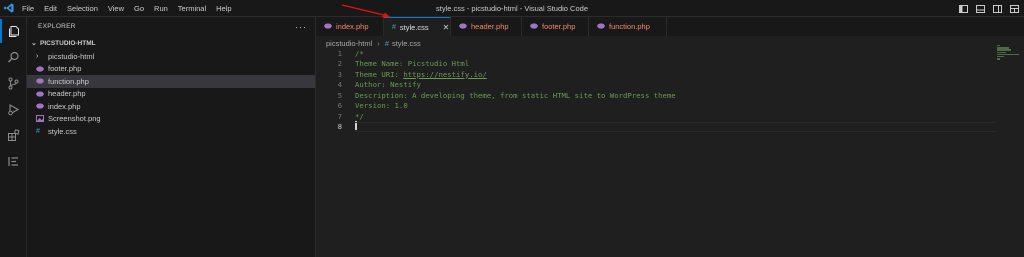 Image resolution: width=1024 pixels, height=257 pixels. I want to click on current-line-highlight, so click(675, 126).